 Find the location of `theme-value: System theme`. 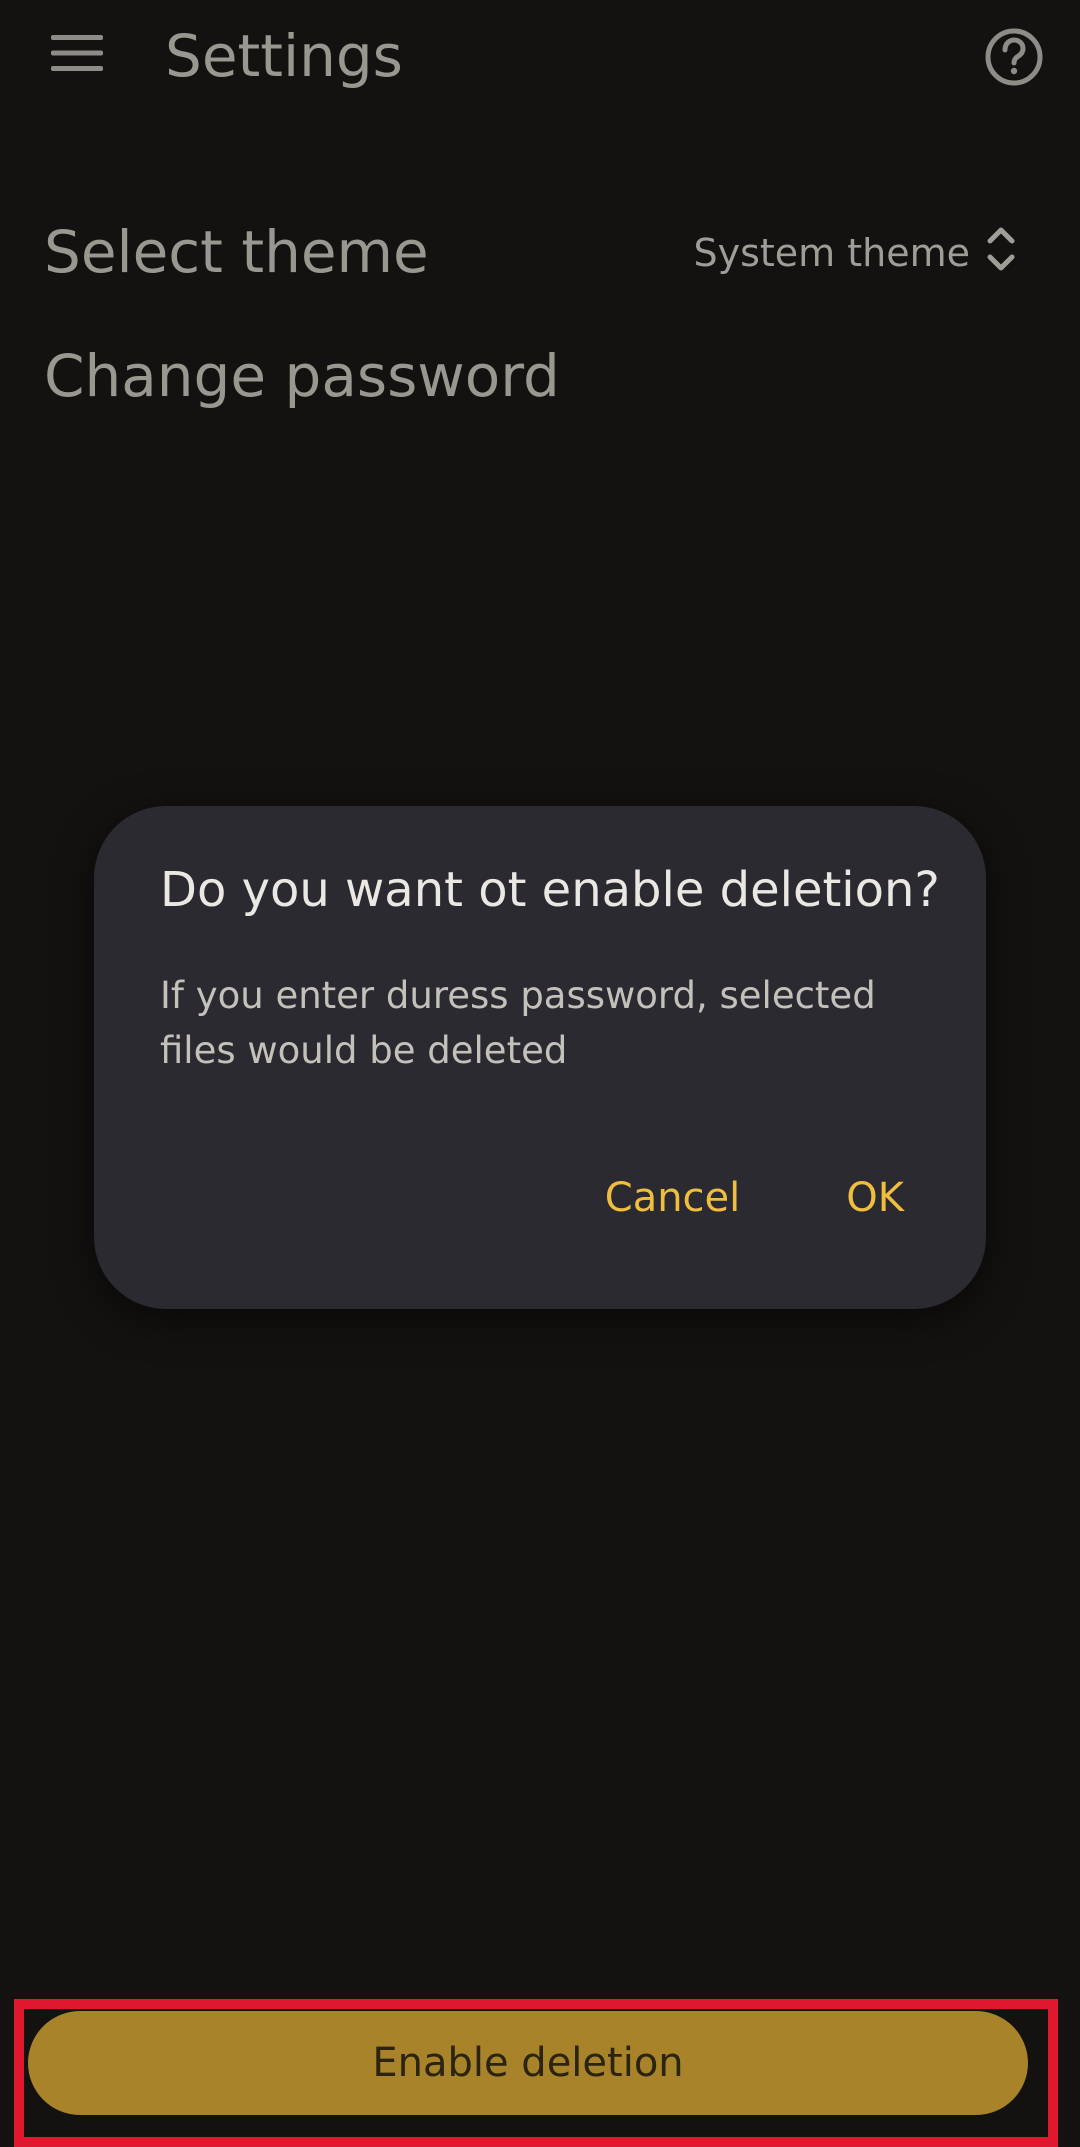

theme-value: System theme is located at coordinates (831, 253).